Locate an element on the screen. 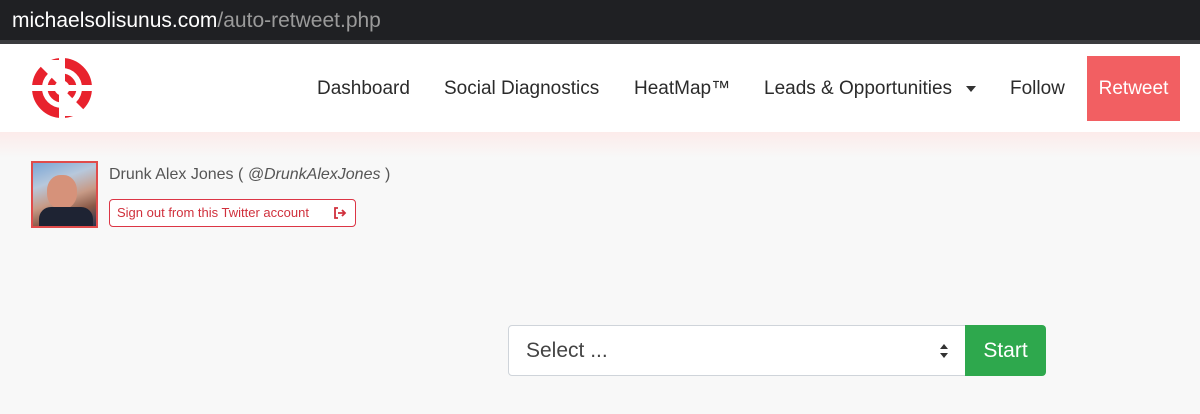 The height and width of the screenshot is (414, 1200). nav-leads-opportunities: Leads & Opportunities is located at coordinates (858, 89).